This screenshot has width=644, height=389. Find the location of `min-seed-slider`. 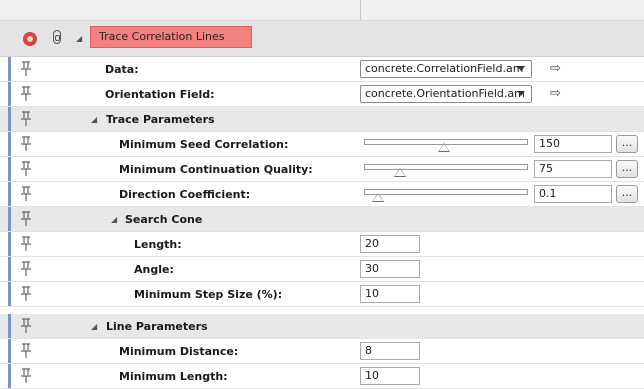

min-seed-slider is located at coordinates (446, 144).